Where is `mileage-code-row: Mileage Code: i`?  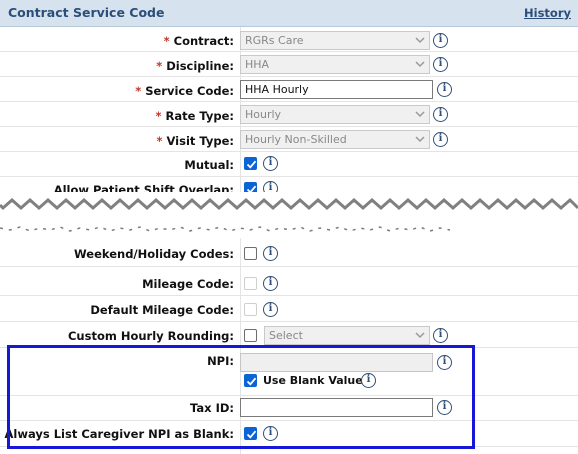 mileage-code-row: Mileage Code: i is located at coordinates (289, 283).